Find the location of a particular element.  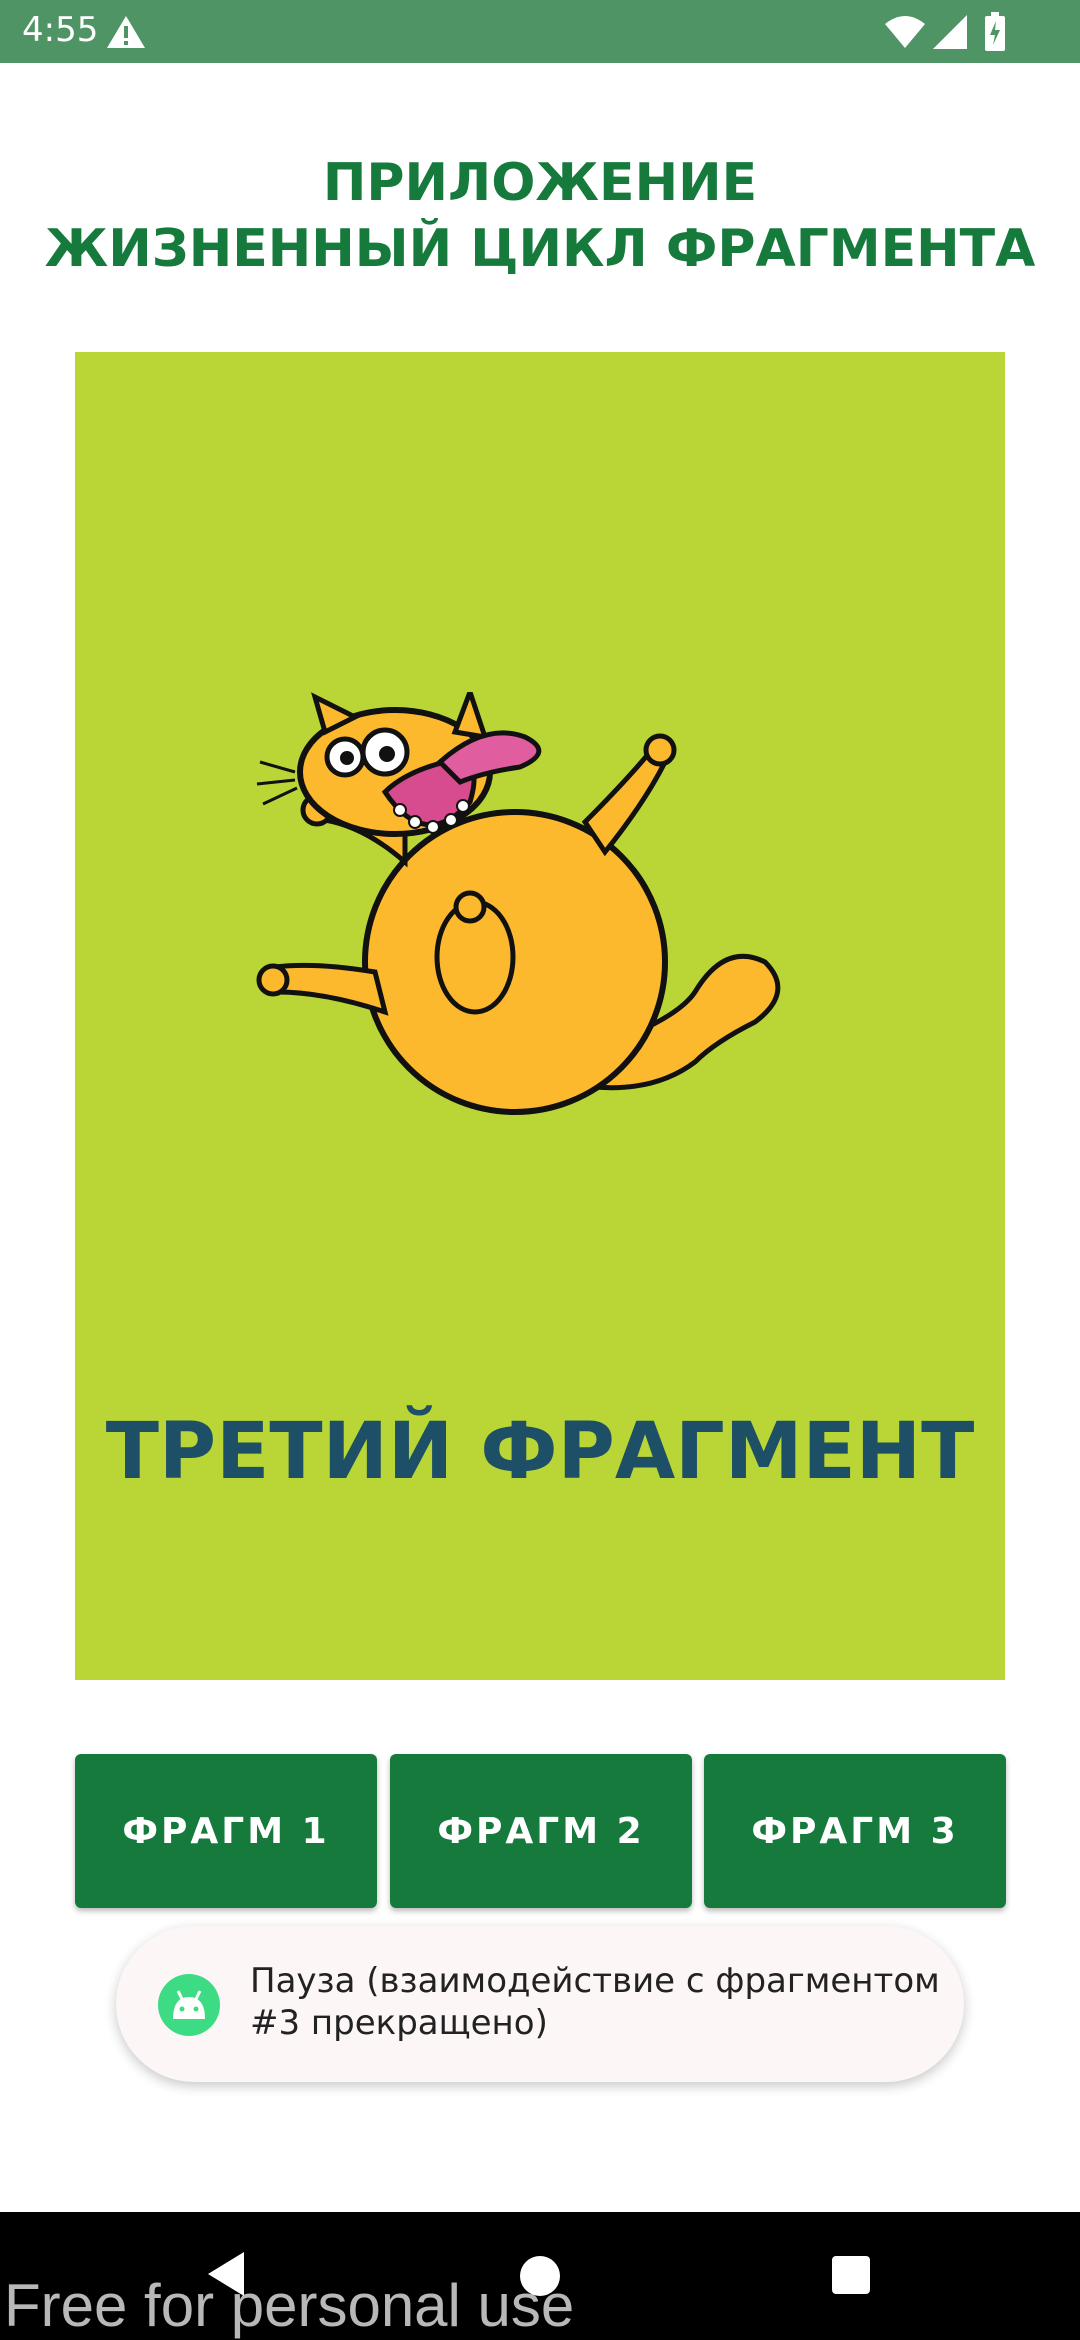

android-icon is located at coordinates (189, 2005).